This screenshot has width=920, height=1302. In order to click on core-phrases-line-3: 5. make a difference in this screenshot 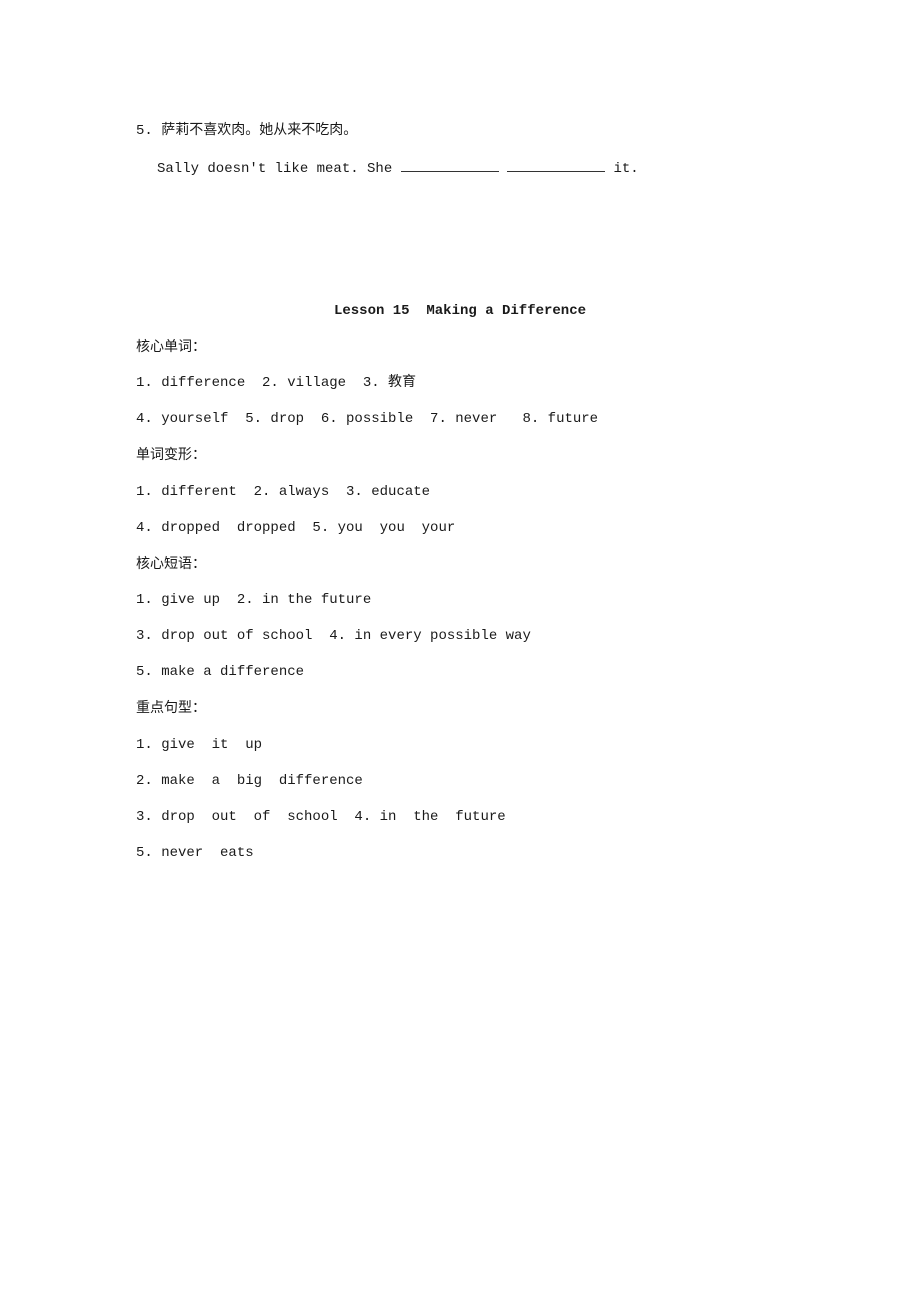, I will do `click(220, 672)`.